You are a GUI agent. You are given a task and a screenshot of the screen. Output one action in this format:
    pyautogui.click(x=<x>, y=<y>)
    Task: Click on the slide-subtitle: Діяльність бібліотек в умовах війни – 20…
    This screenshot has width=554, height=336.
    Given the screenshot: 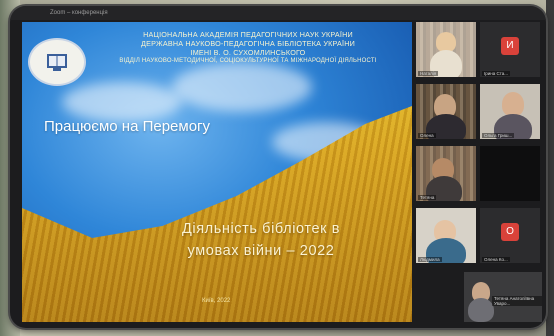 What is the action you would take?
    pyautogui.click(x=261, y=240)
    